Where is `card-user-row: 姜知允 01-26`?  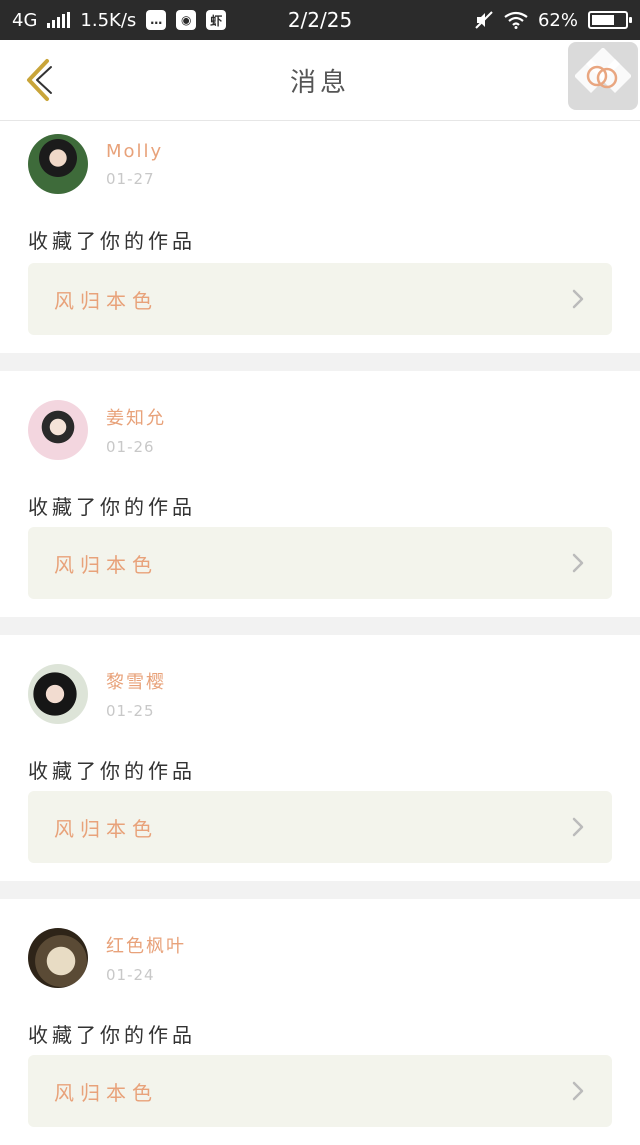 card-user-row: 姜知允 01-26 is located at coordinates (320, 416).